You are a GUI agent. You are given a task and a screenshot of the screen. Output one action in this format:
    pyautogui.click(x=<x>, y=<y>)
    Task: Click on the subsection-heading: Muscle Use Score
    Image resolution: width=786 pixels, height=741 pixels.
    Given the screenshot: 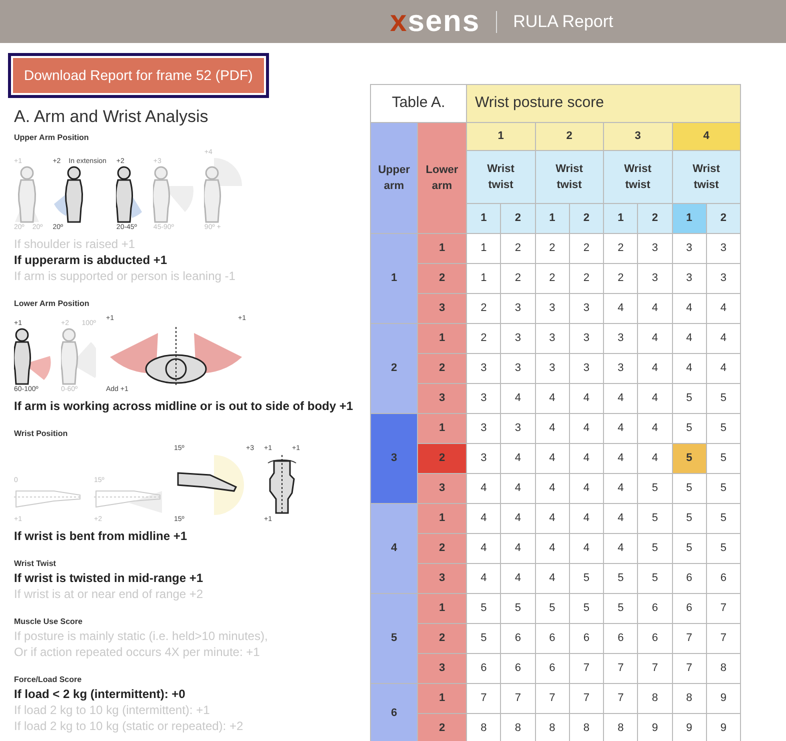 What is the action you would take?
    pyautogui.click(x=49, y=622)
    